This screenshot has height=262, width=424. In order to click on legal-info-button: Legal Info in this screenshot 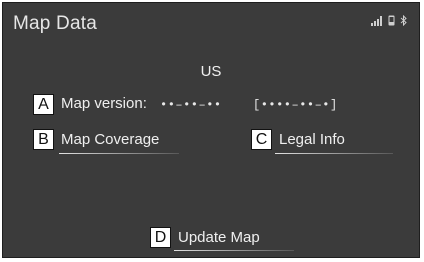, I will do `click(312, 139)`.